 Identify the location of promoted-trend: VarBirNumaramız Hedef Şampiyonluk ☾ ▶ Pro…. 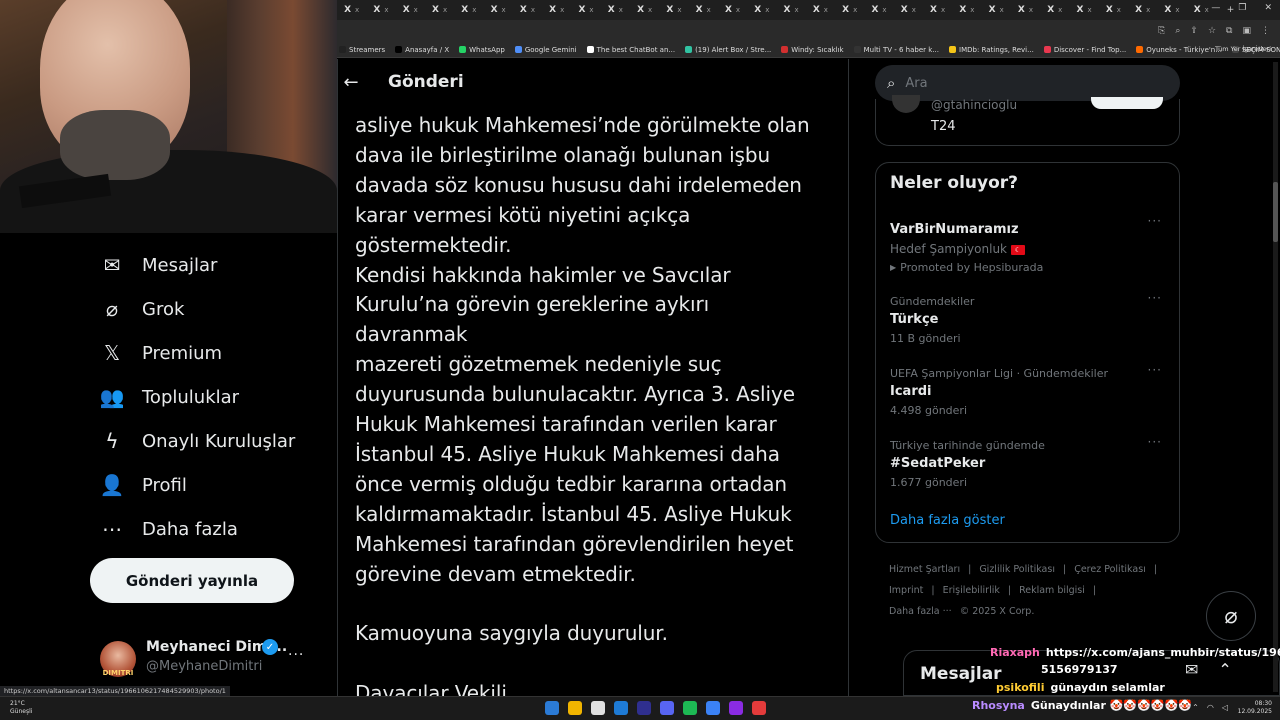
(1030, 244).